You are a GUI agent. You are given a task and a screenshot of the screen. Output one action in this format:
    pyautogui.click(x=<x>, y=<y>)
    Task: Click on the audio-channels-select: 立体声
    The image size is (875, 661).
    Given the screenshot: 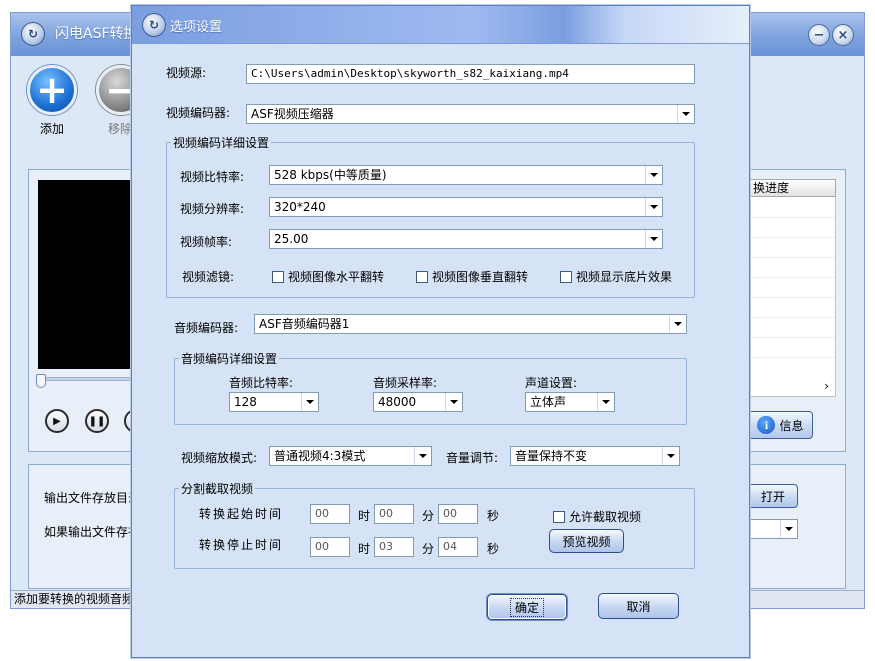 What is the action you would take?
    pyautogui.click(x=570, y=402)
    